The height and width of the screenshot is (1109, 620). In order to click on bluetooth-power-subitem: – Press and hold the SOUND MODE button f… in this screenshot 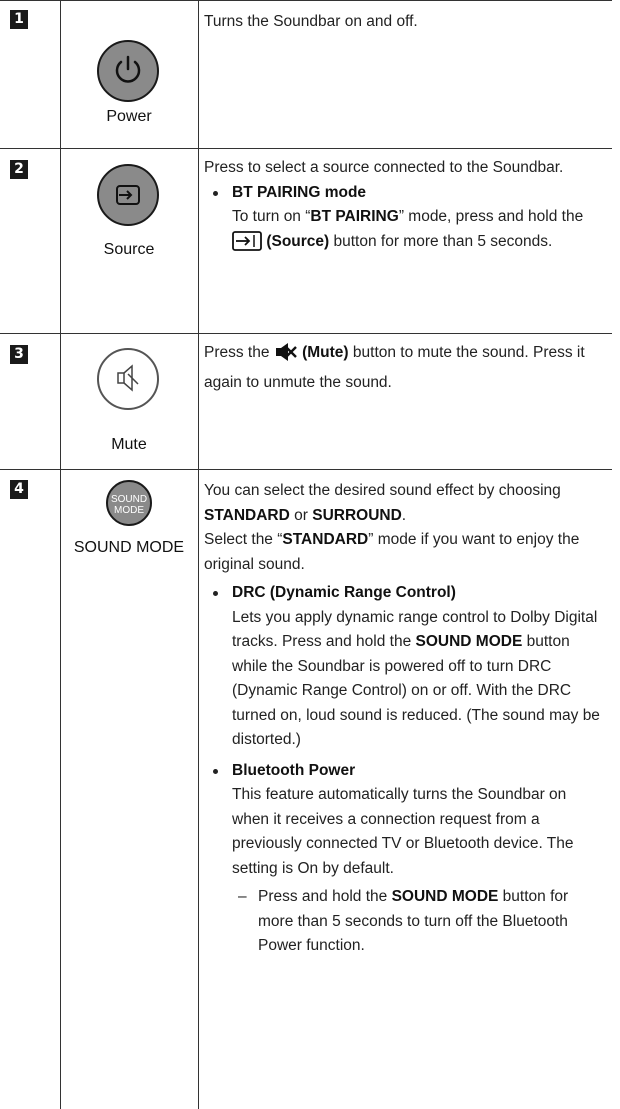, I will do `click(403, 922)`.